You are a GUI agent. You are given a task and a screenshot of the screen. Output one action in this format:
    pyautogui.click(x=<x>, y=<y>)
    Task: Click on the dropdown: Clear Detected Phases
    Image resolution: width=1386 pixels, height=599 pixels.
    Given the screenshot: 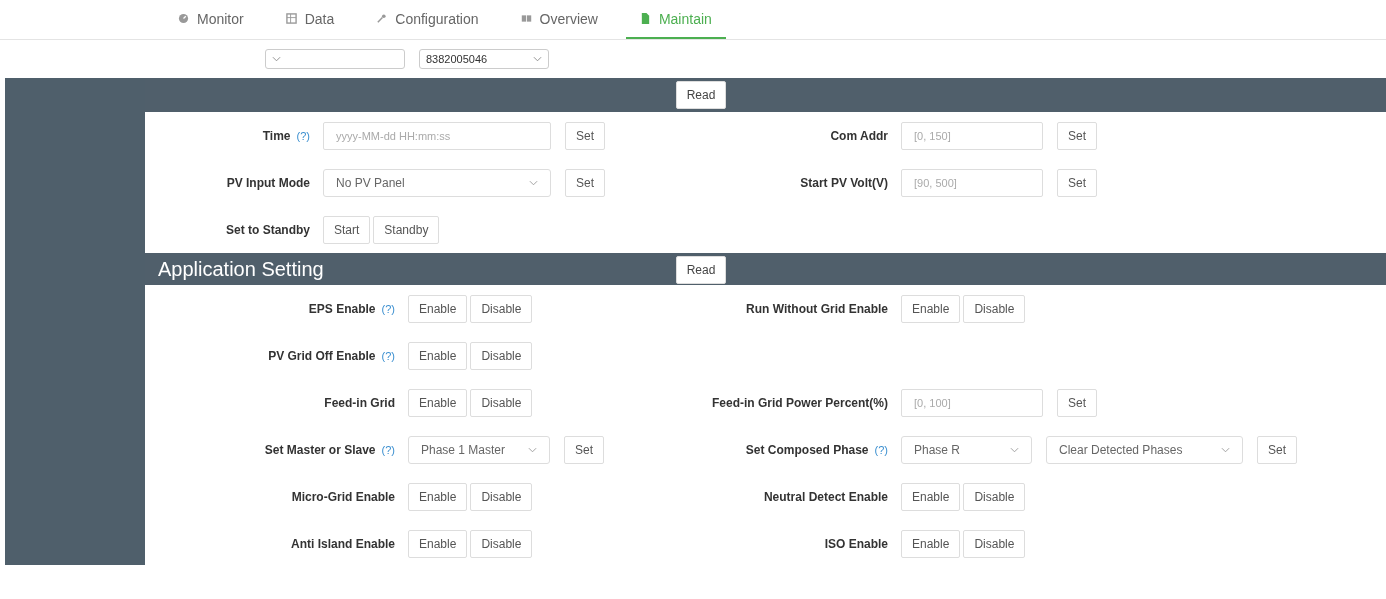 What is the action you would take?
    pyautogui.click(x=1144, y=449)
    